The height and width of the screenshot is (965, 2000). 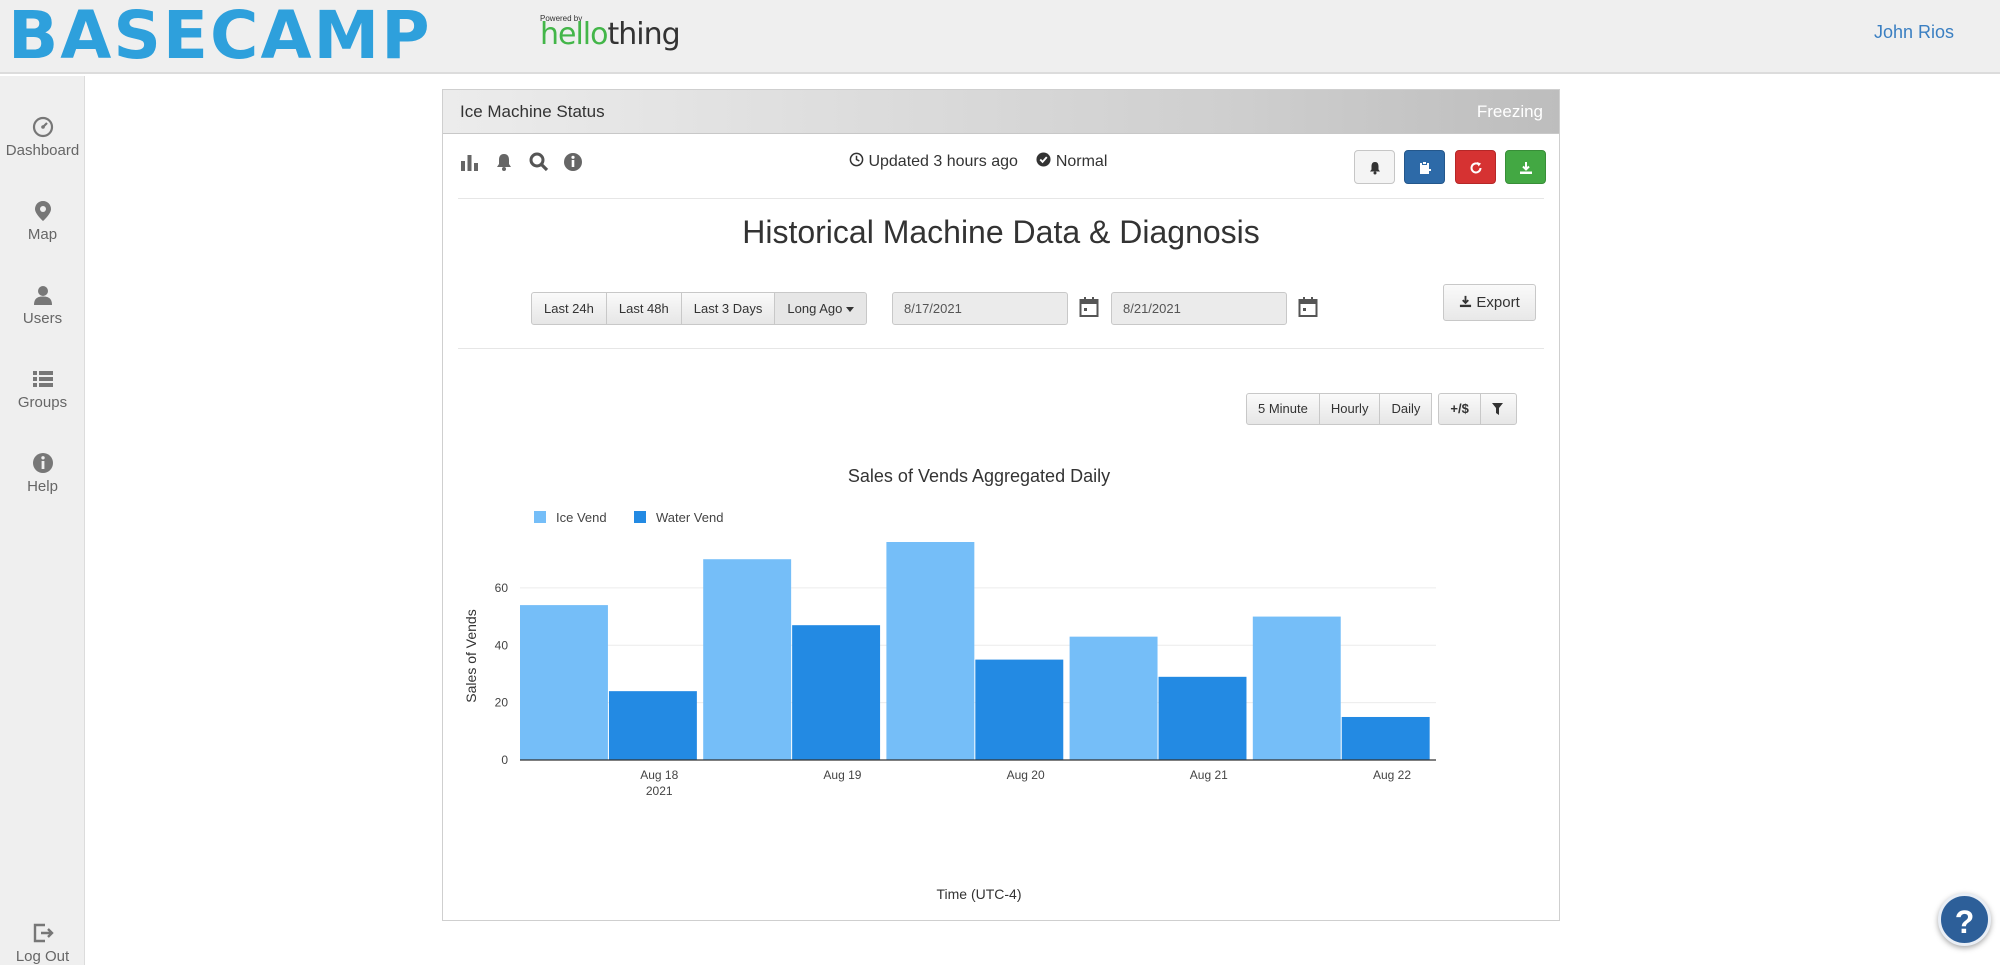 What do you see at coordinates (850, 310) in the screenshot?
I see `caret-down-icon` at bounding box center [850, 310].